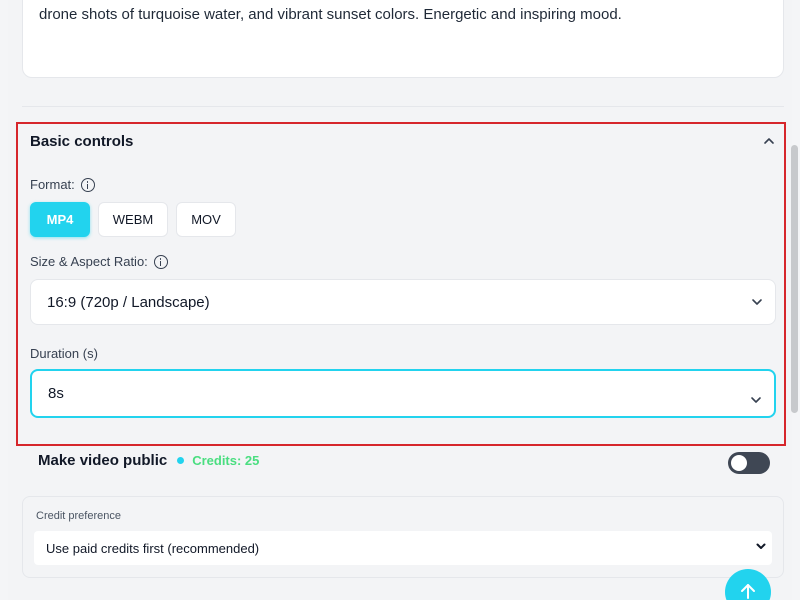 Image resolution: width=800 pixels, height=600 pixels. I want to click on credit-preference-label: Credit preference, so click(78, 516).